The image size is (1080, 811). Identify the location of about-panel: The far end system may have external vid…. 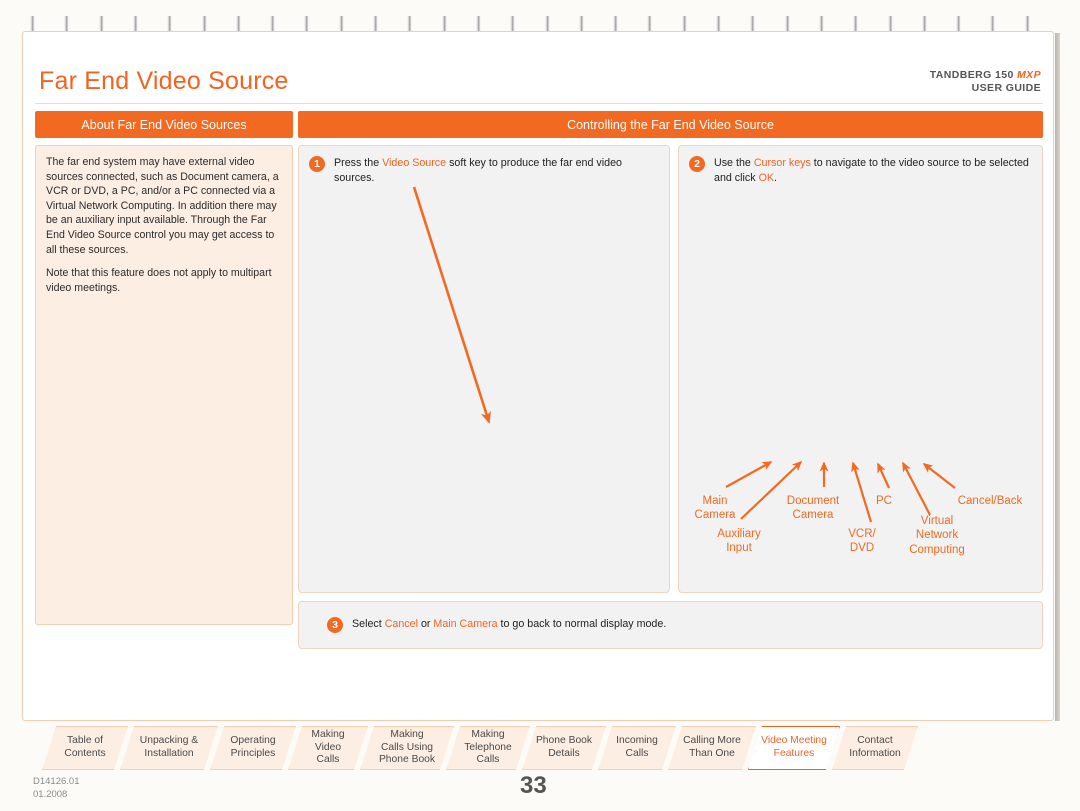
(164, 385).